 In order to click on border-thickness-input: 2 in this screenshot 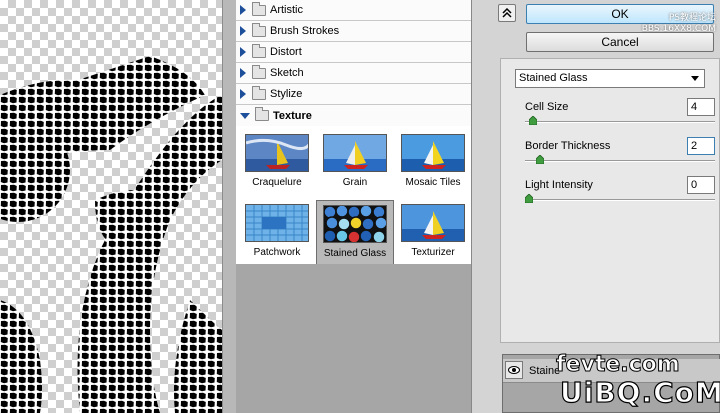, I will do `click(701, 146)`.